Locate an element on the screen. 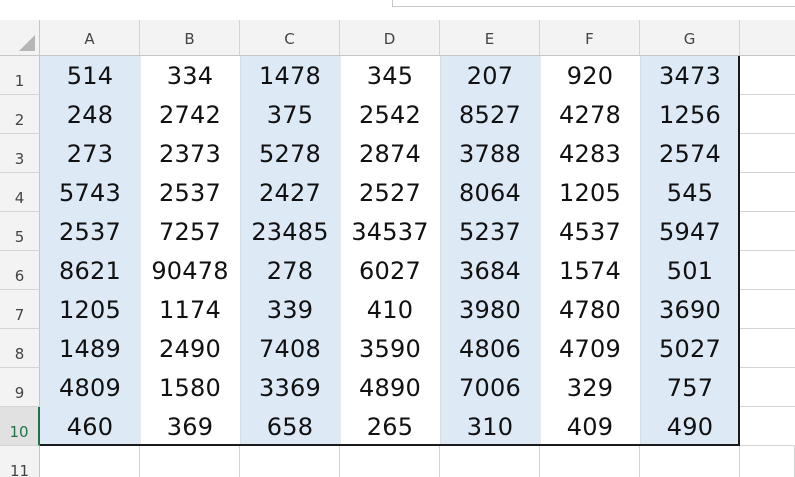 Image resolution: width=795 pixels, height=477 pixels. cell-b1: 334 is located at coordinates (190, 75).